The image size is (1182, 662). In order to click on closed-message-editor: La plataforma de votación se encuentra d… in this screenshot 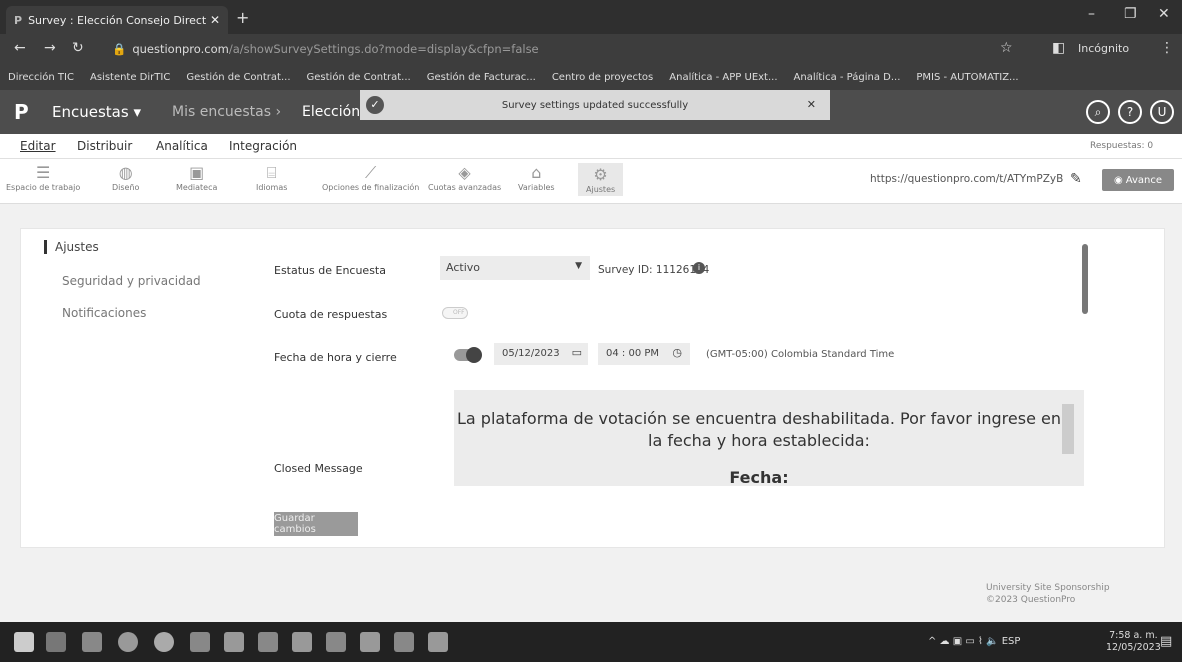, I will do `click(769, 438)`.